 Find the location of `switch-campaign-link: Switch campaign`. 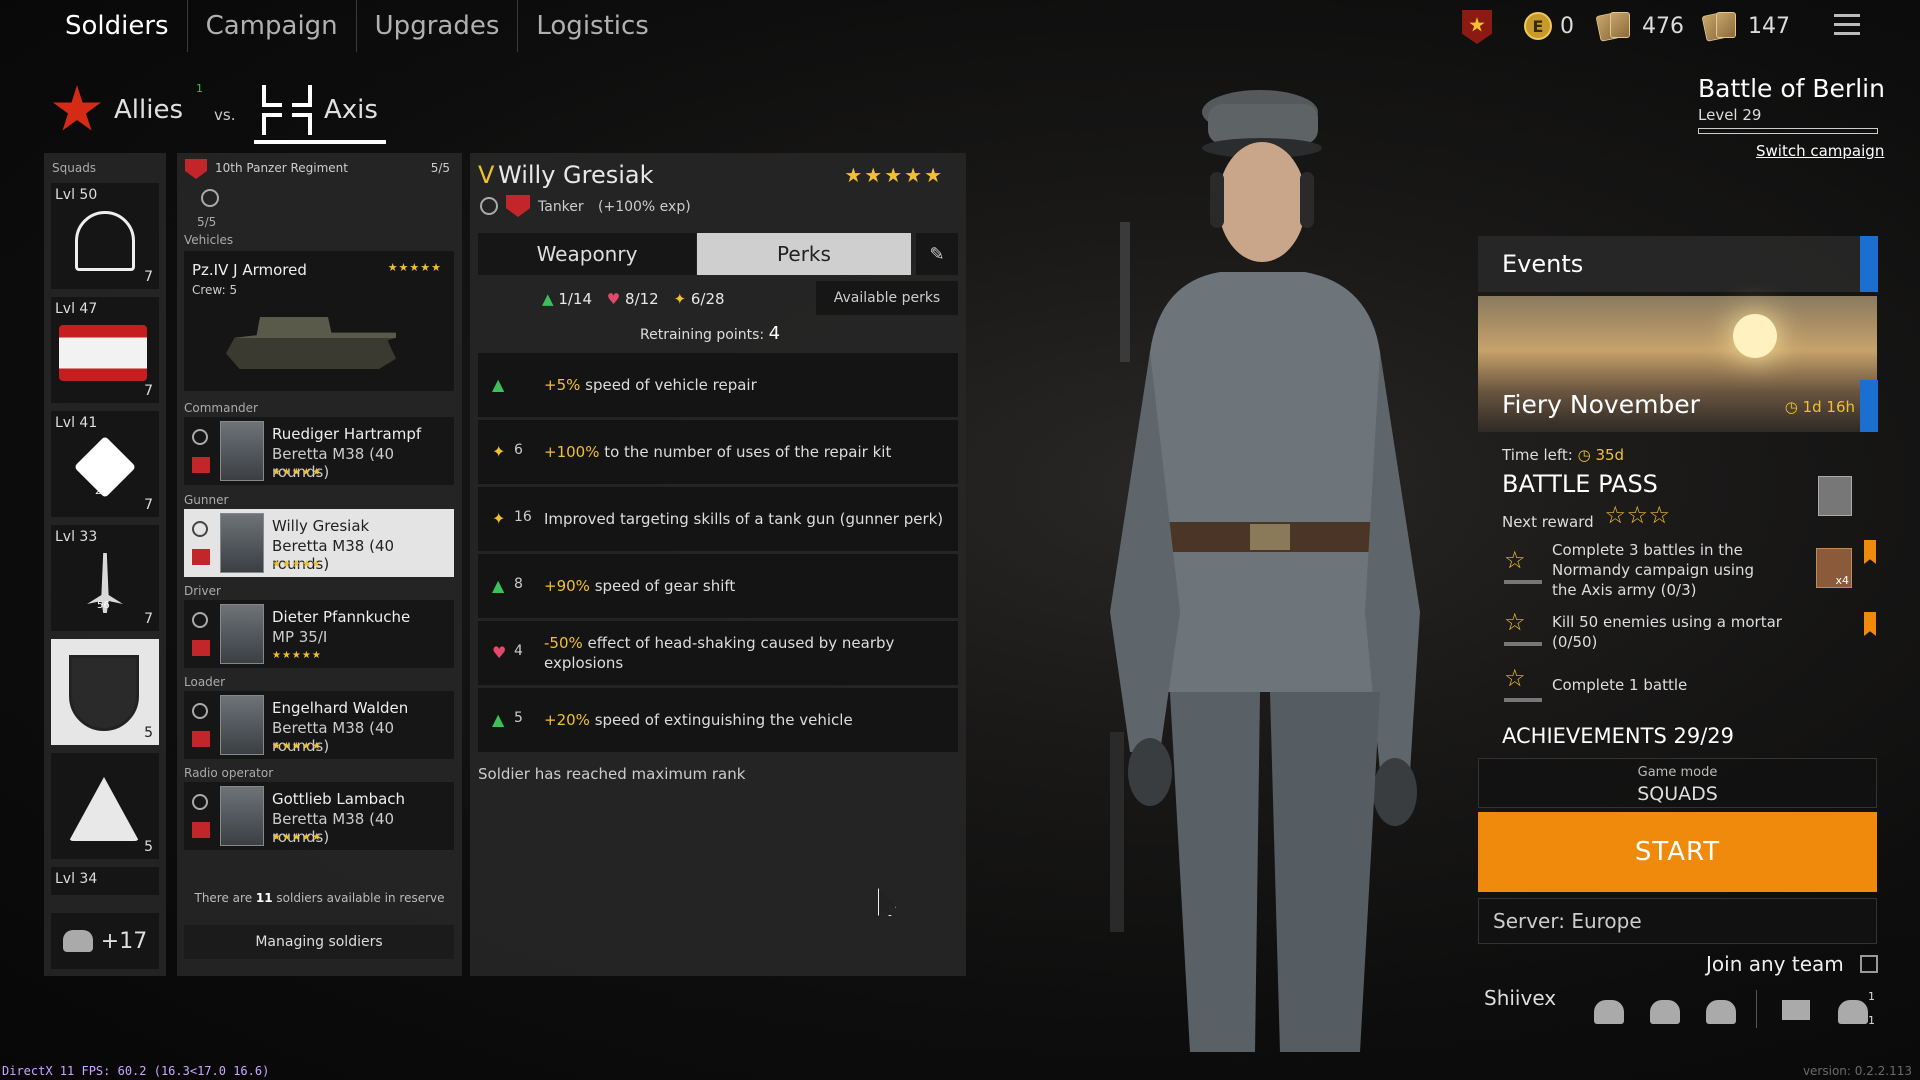

switch-campaign-link: Switch campaign is located at coordinates (1820, 151).